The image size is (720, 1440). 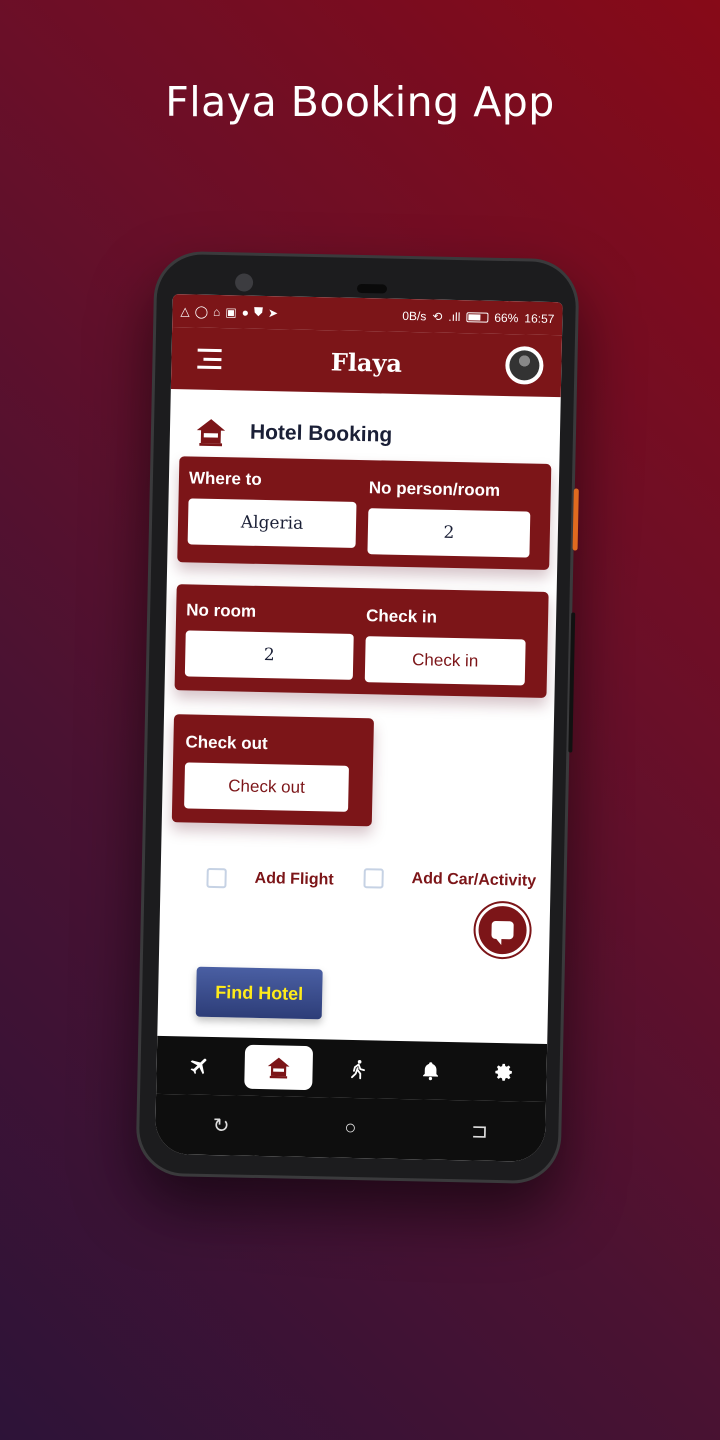 What do you see at coordinates (244, 282) in the screenshot?
I see `camera-icon` at bounding box center [244, 282].